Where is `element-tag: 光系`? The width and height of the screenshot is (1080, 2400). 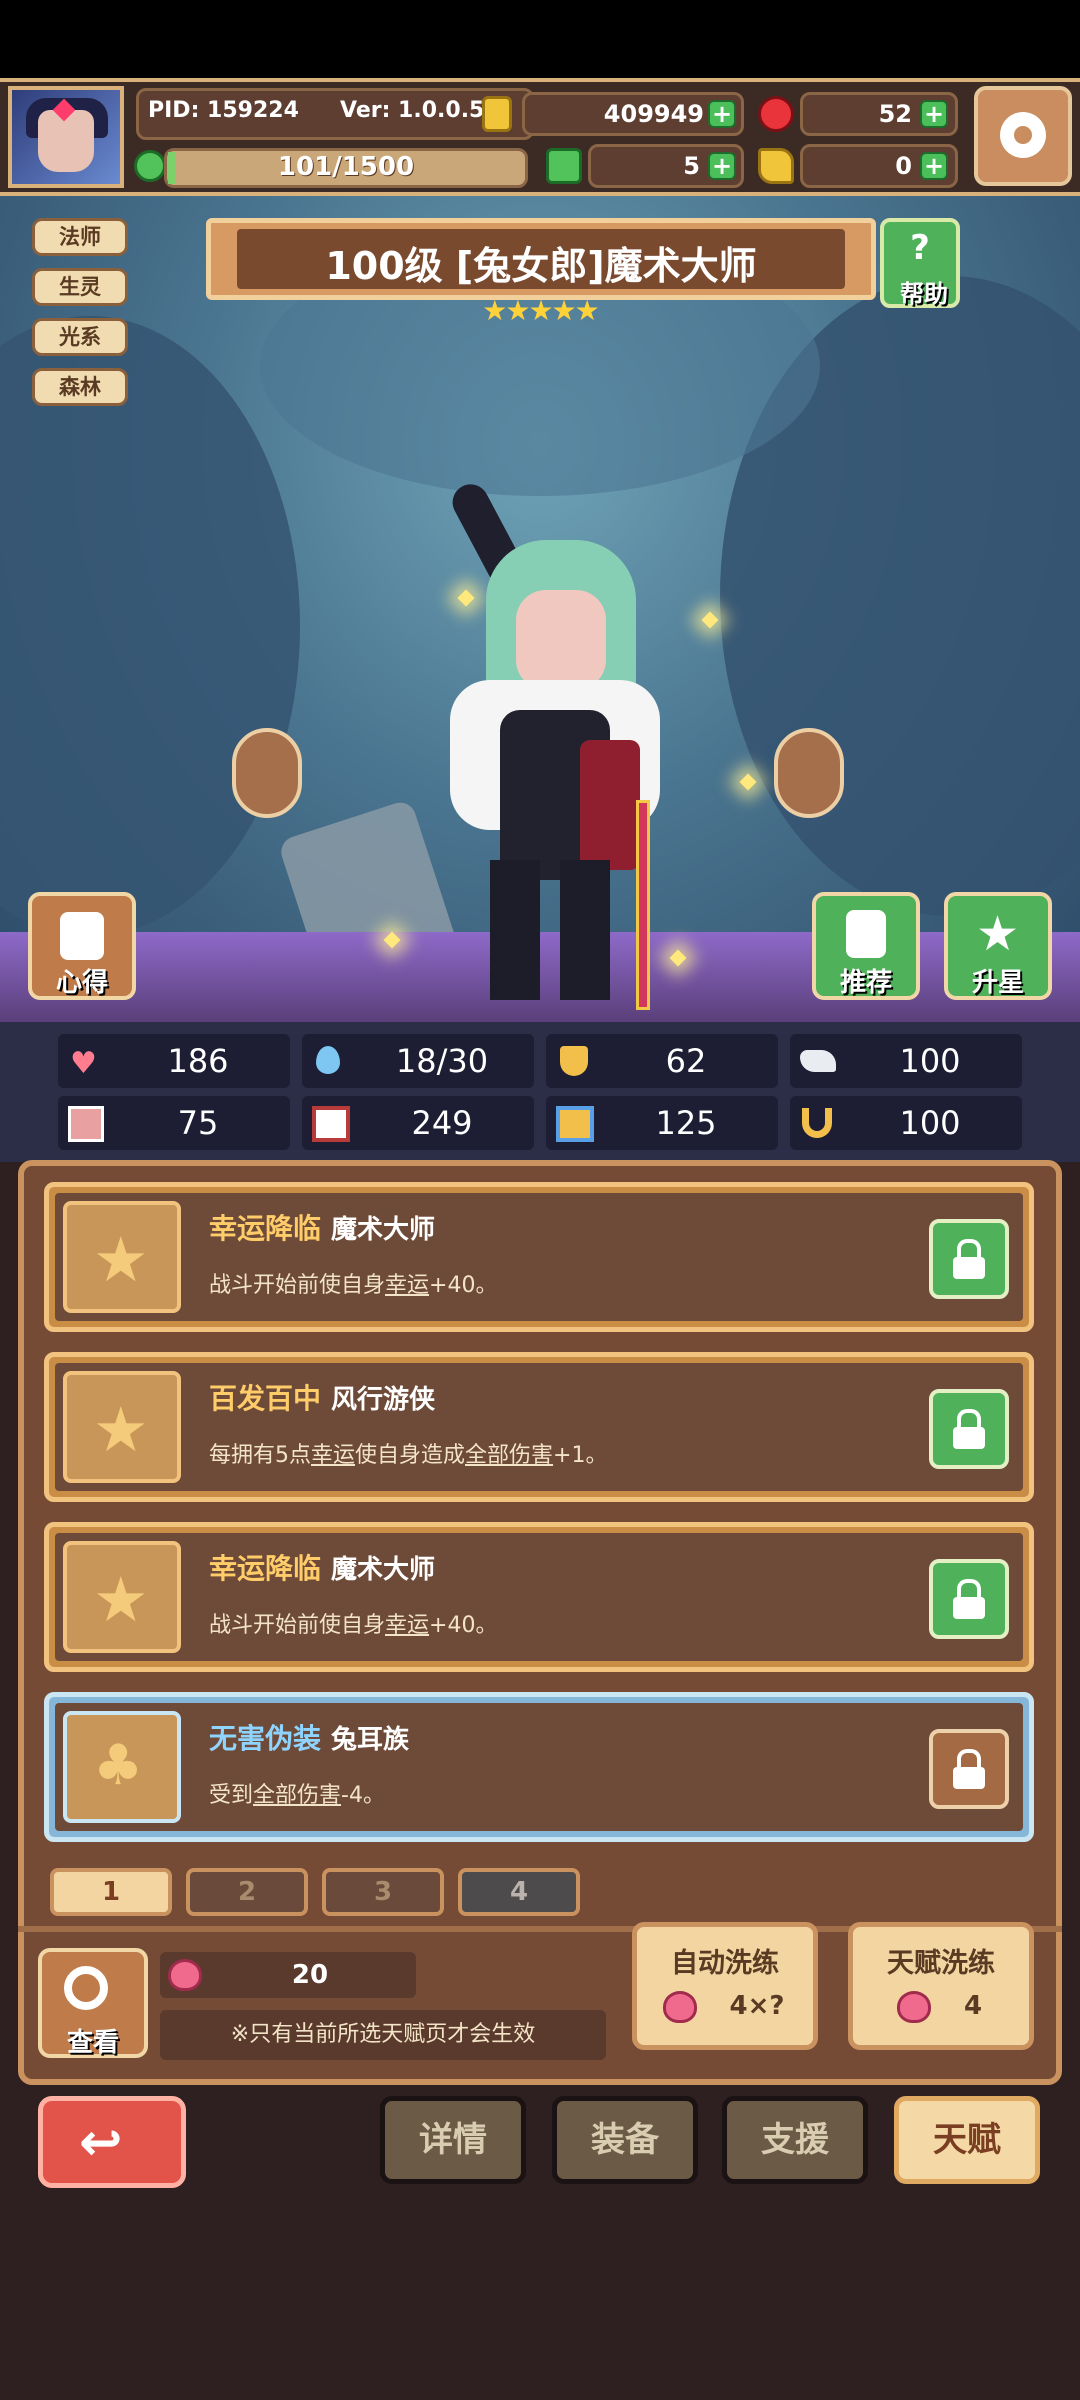
element-tag: 光系 is located at coordinates (80, 337).